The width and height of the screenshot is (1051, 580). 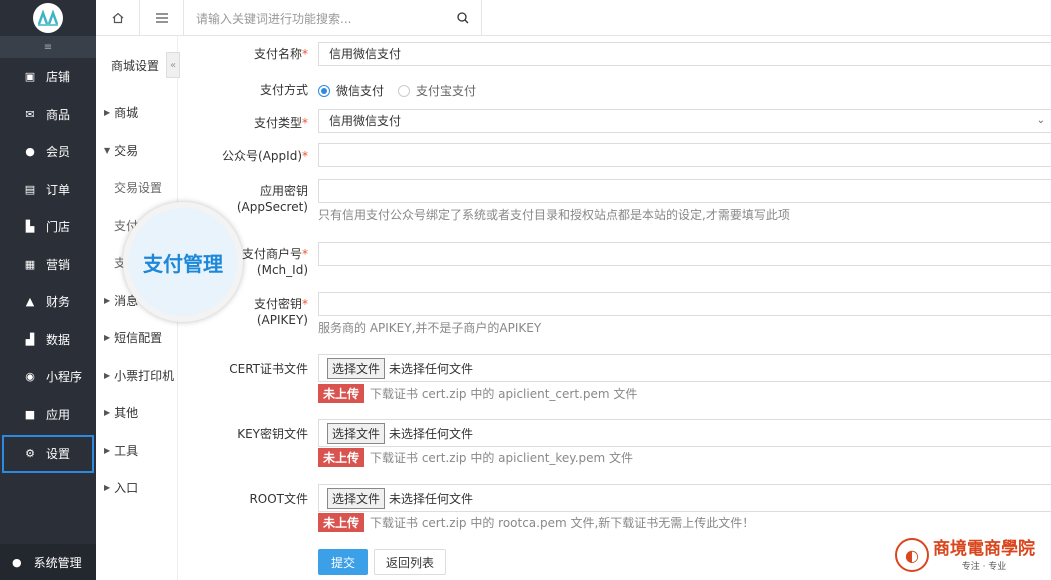 I want to click on apps-icon: ■, so click(x=30, y=414).